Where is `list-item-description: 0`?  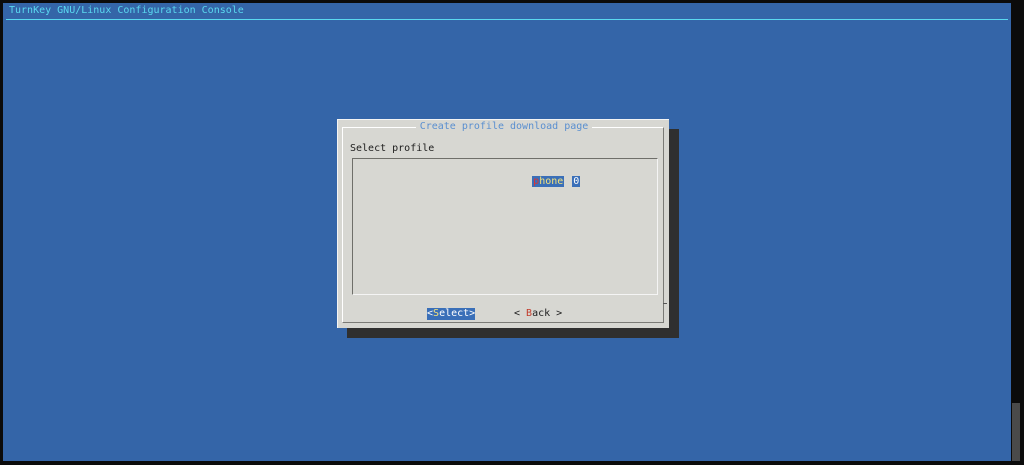 list-item-description: 0 is located at coordinates (576, 181).